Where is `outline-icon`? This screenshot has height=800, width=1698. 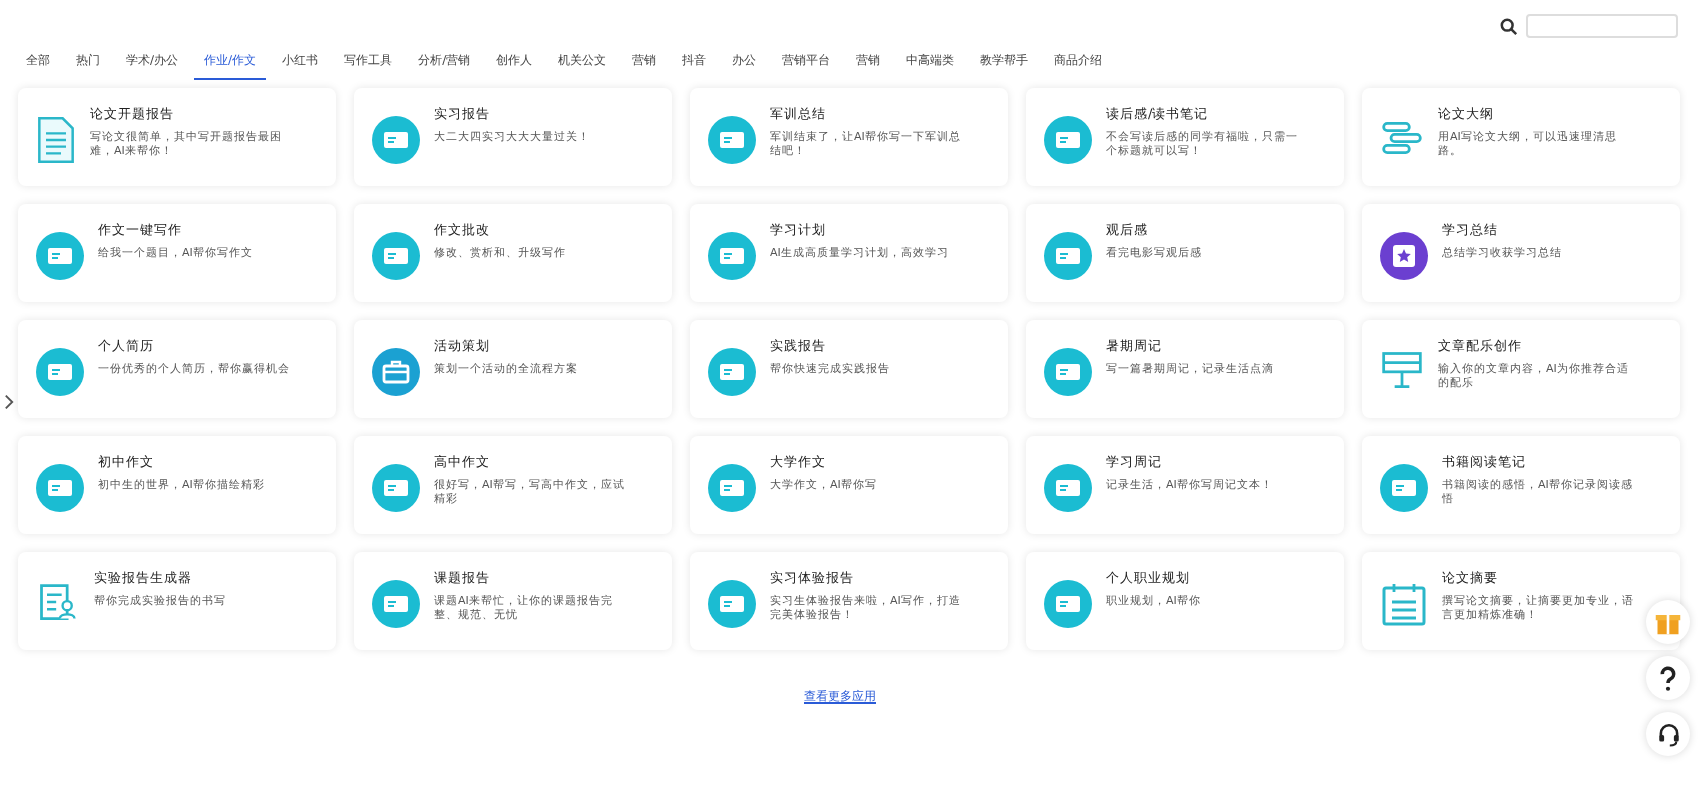 outline-icon is located at coordinates (1402, 138).